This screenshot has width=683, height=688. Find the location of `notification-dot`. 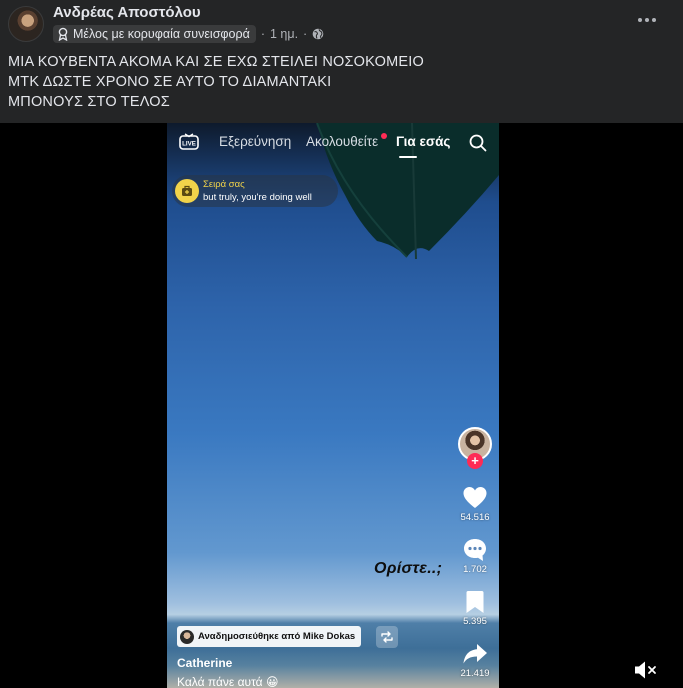

notification-dot is located at coordinates (384, 136).